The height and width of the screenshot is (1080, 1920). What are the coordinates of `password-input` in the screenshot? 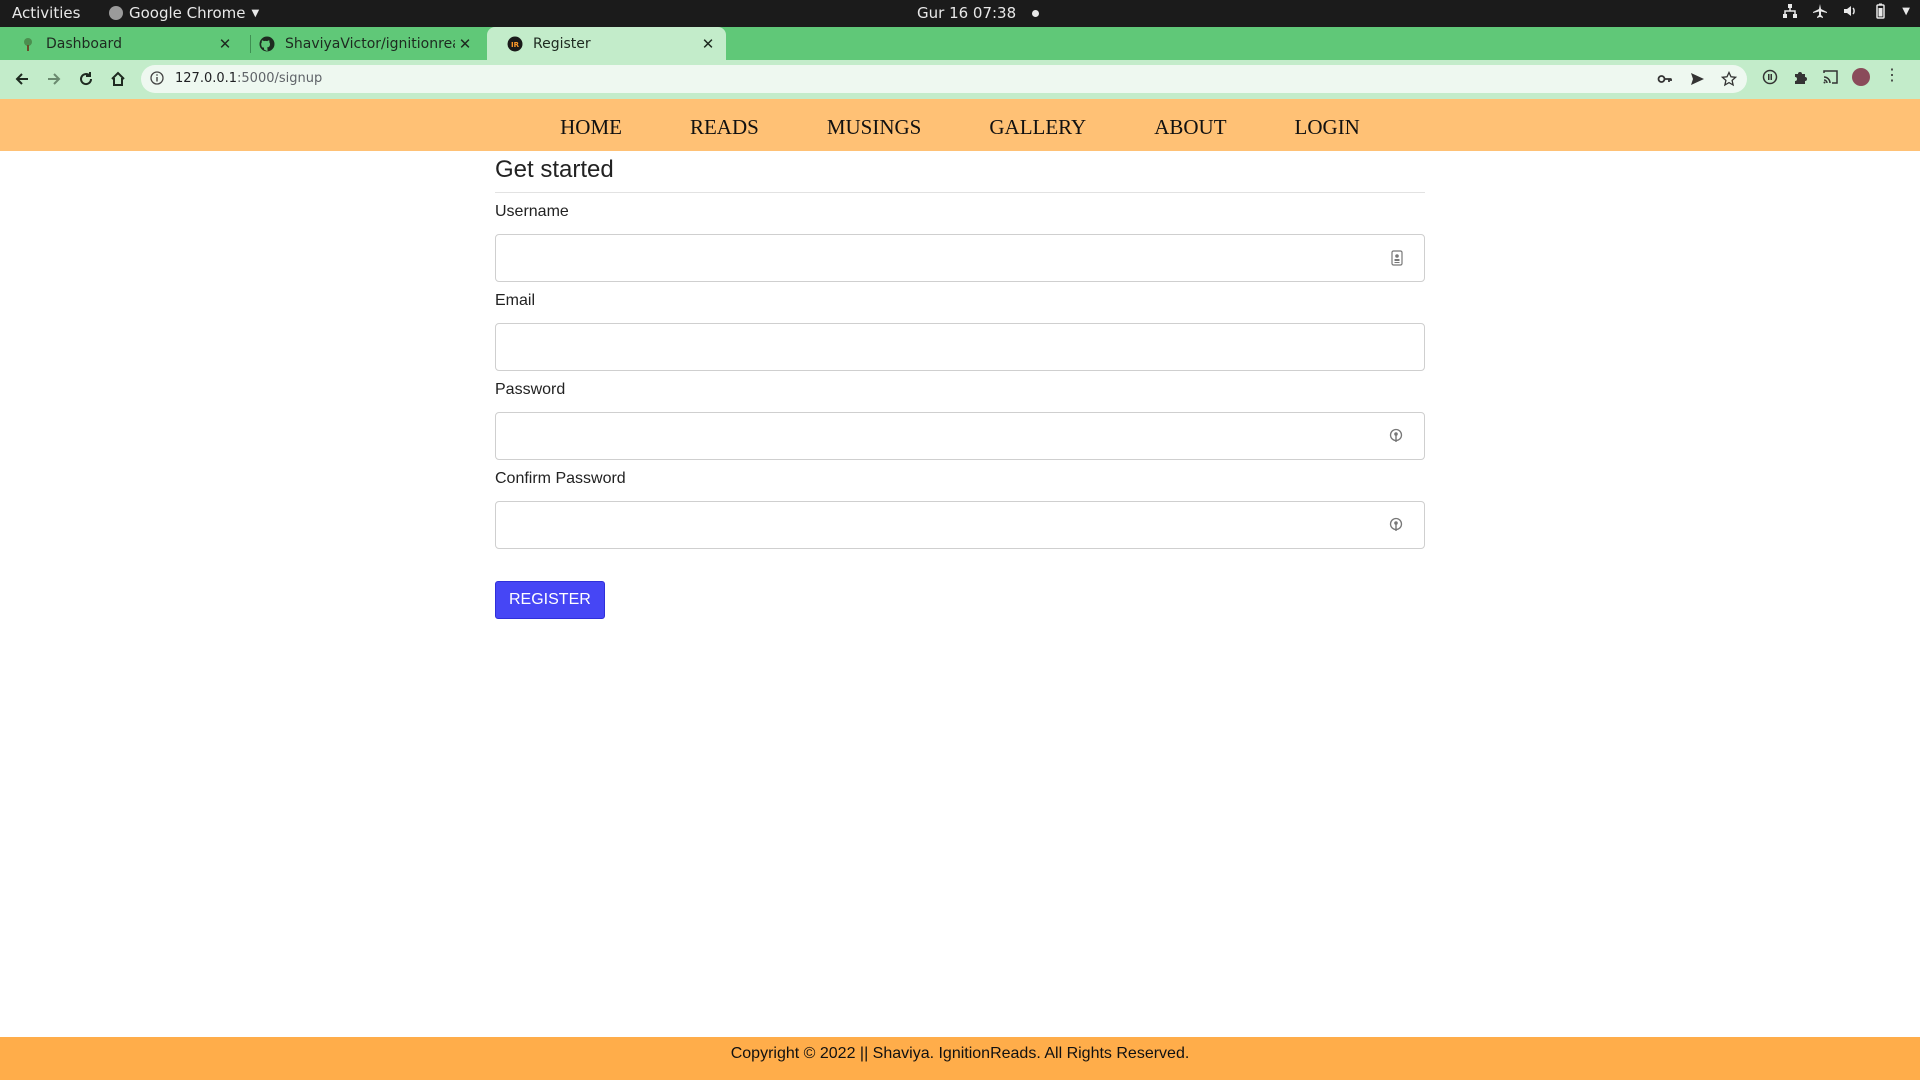 It's located at (960, 436).